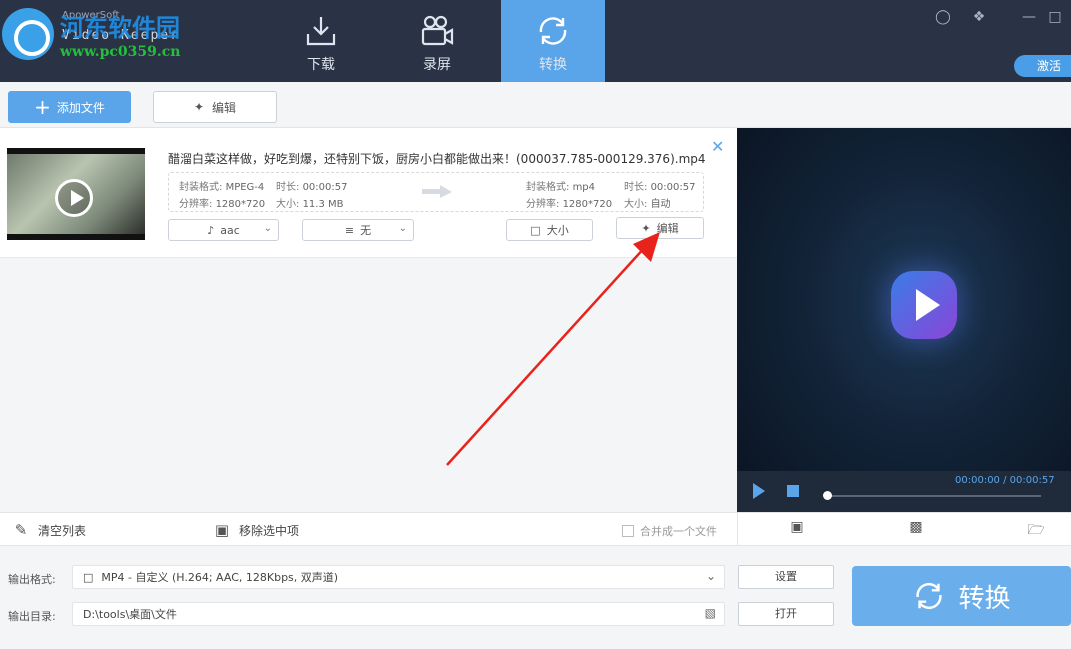 The height and width of the screenshot is (649, 1071). I want to click on source-resolution: 分辨率: 1280*720, so click(222, 204).